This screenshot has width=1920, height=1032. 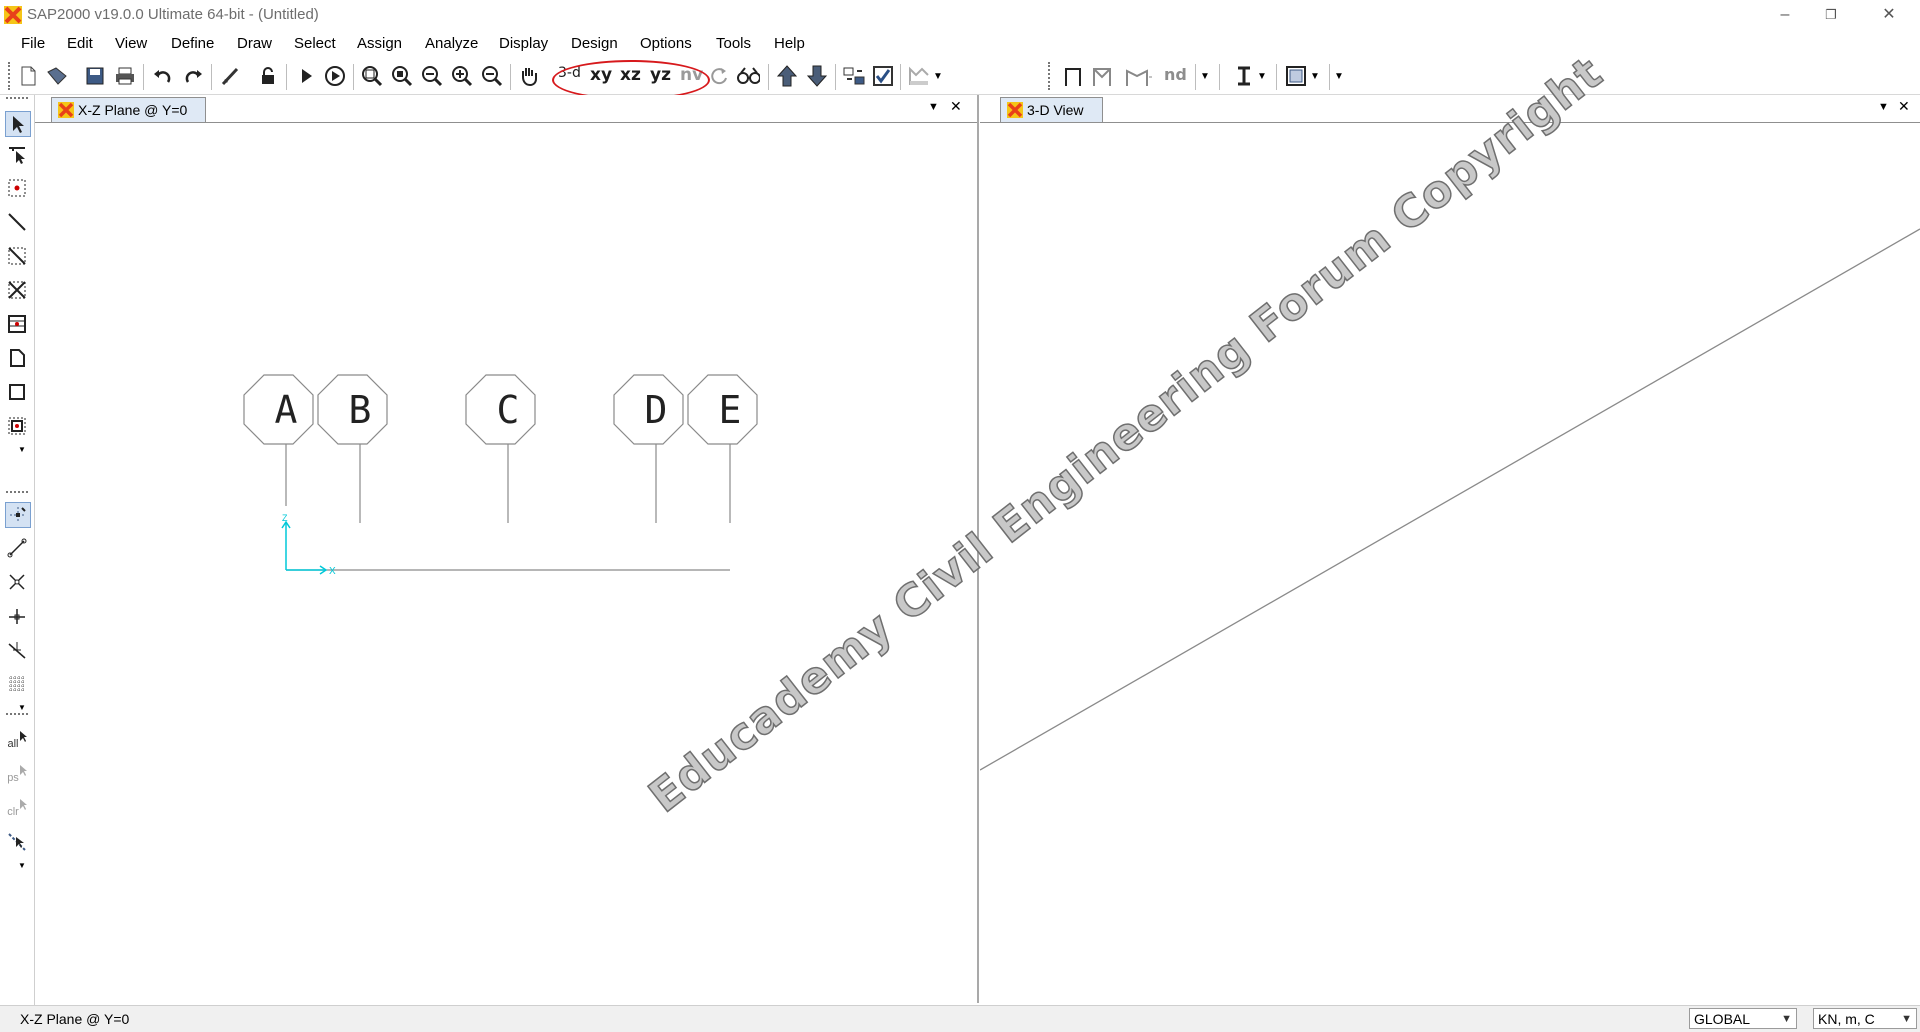 What do you see at coordinates (1102, 76) in the screenshot?
I see `draw-brace-icon` at bounding box center [1102, 76].